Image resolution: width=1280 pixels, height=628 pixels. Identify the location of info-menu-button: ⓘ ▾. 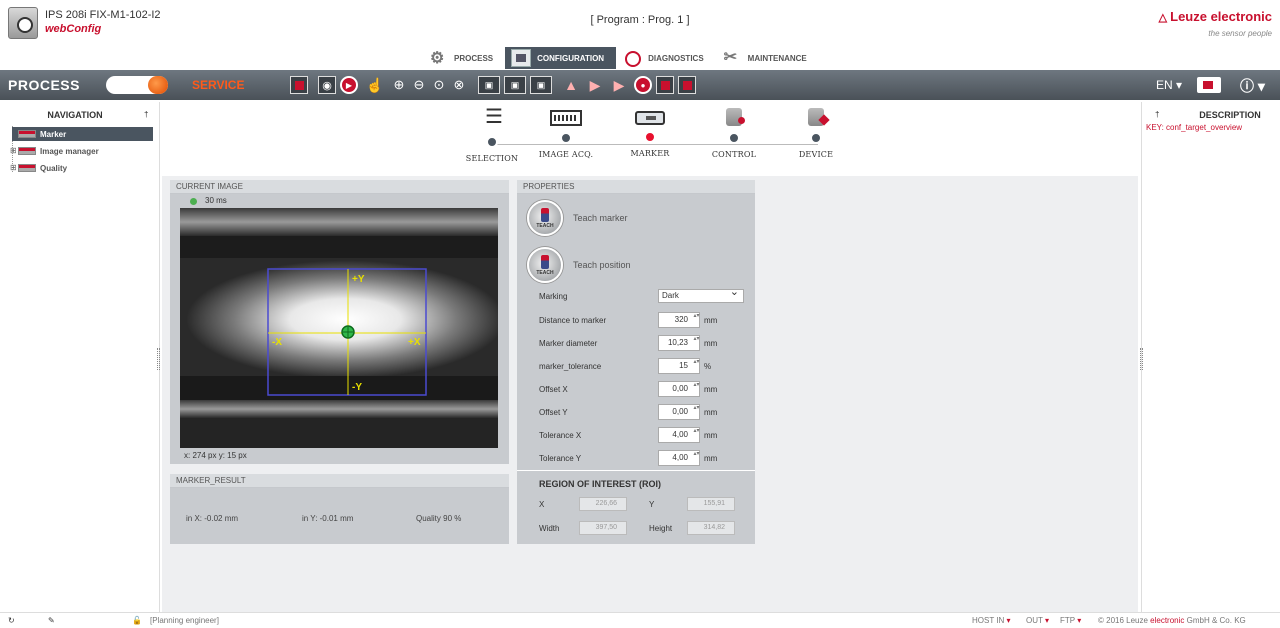
(1252, 86).